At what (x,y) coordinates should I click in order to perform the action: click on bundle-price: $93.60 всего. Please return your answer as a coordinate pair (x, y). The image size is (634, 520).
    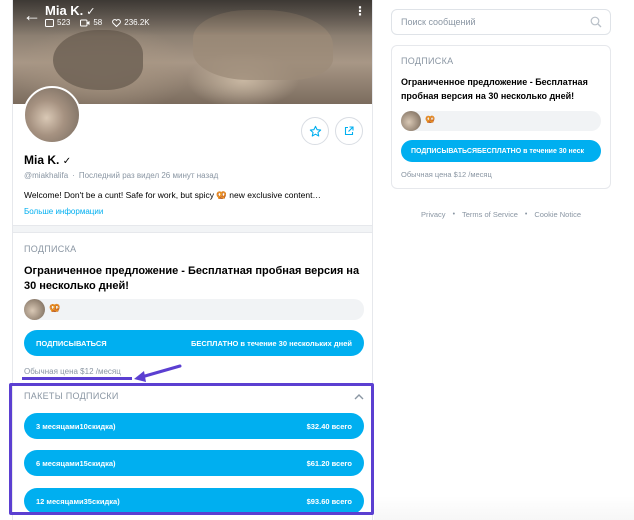
    Looking at the image, I should click on (329, 501).